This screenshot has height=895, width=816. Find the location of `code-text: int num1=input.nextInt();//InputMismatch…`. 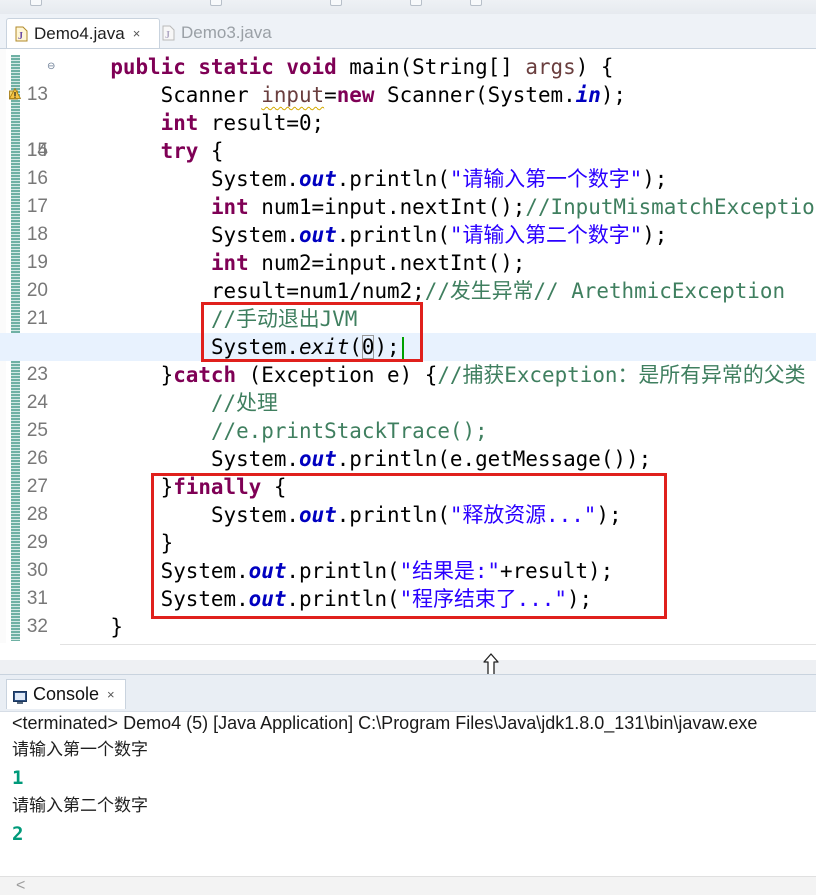

code-text: int num1=input.nextInt();//InputMismatch… is located at coordinates (513, 207).